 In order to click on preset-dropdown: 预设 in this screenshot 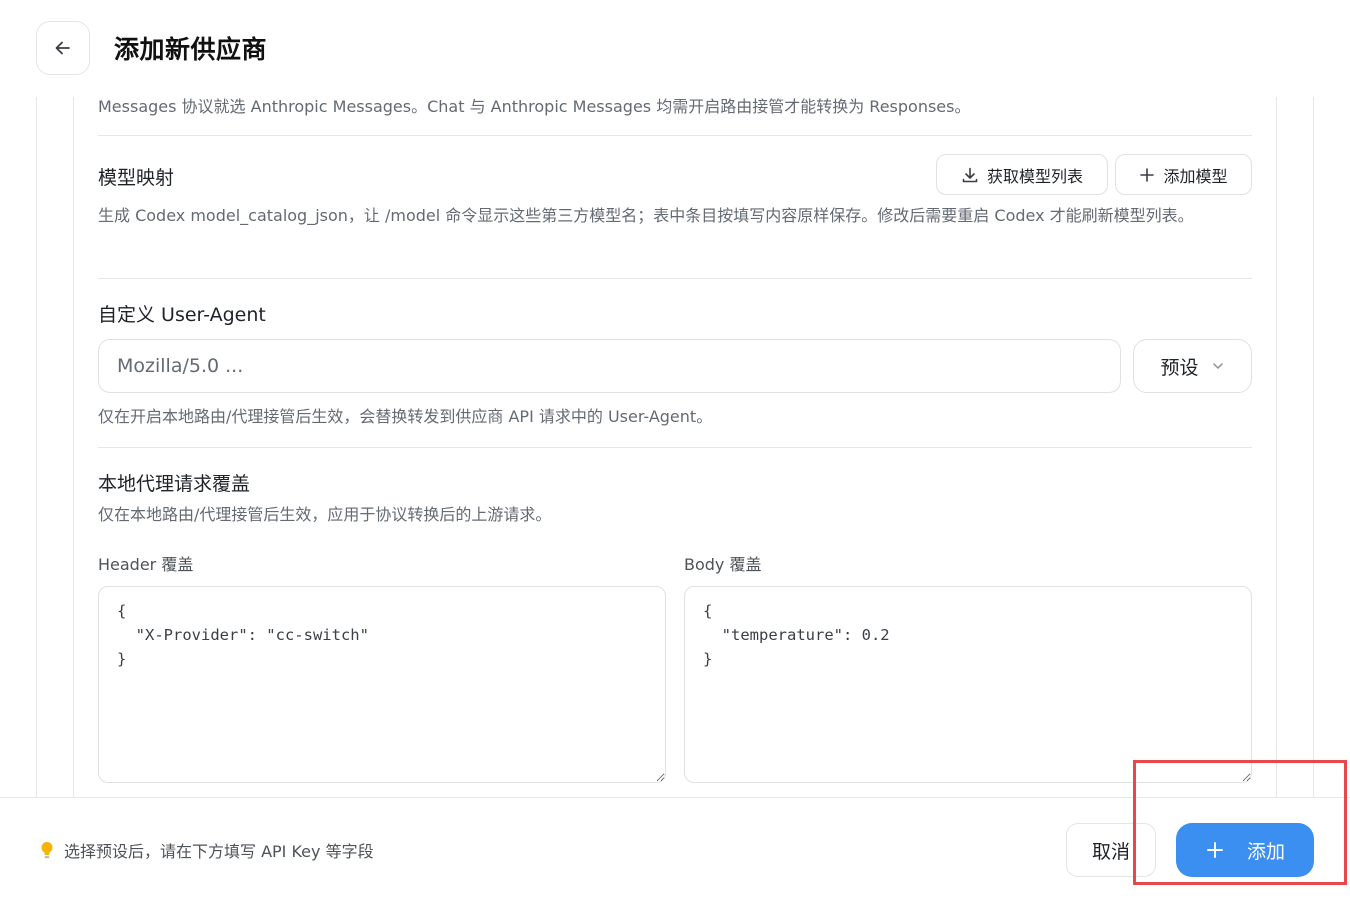, I will do `click(1192, 366)`.